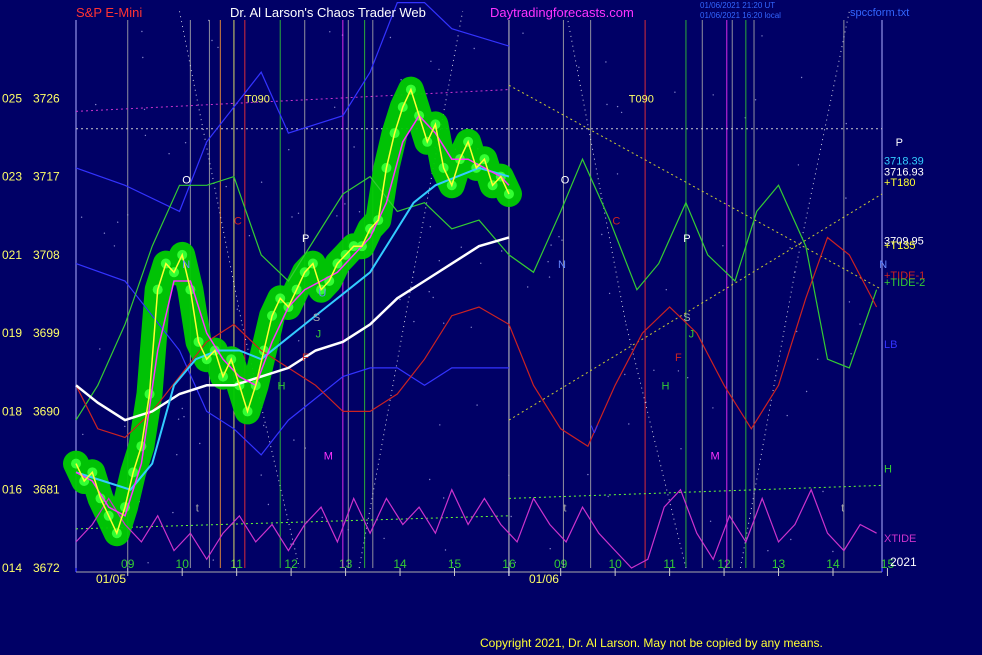 The height and width of the screenshot is (655, 982). Describe the element at coordinates (544, 579) in the screenshot. I see `date-label: 01/06` at that location.